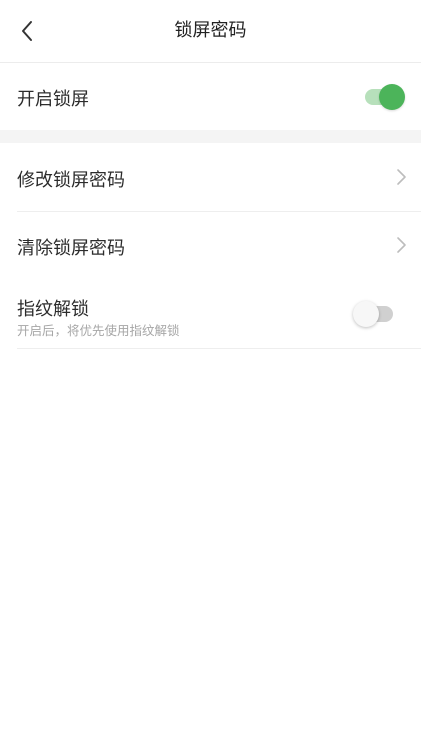 This screenshot has width=421, height=749. Describe the element at coordinates (71, 248) in the screenshot. I see `setting-label-clear-password: 清除锁屏密码` at that location.